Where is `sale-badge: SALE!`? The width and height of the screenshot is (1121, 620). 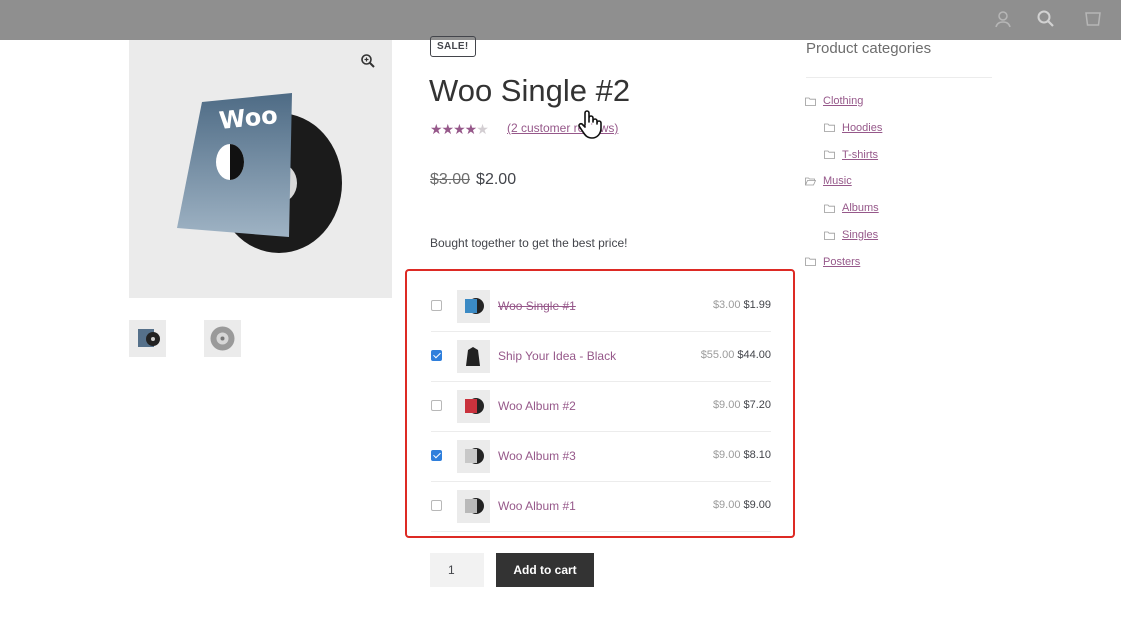 sale-badge: SALE! is located at coordinates (453, 46).